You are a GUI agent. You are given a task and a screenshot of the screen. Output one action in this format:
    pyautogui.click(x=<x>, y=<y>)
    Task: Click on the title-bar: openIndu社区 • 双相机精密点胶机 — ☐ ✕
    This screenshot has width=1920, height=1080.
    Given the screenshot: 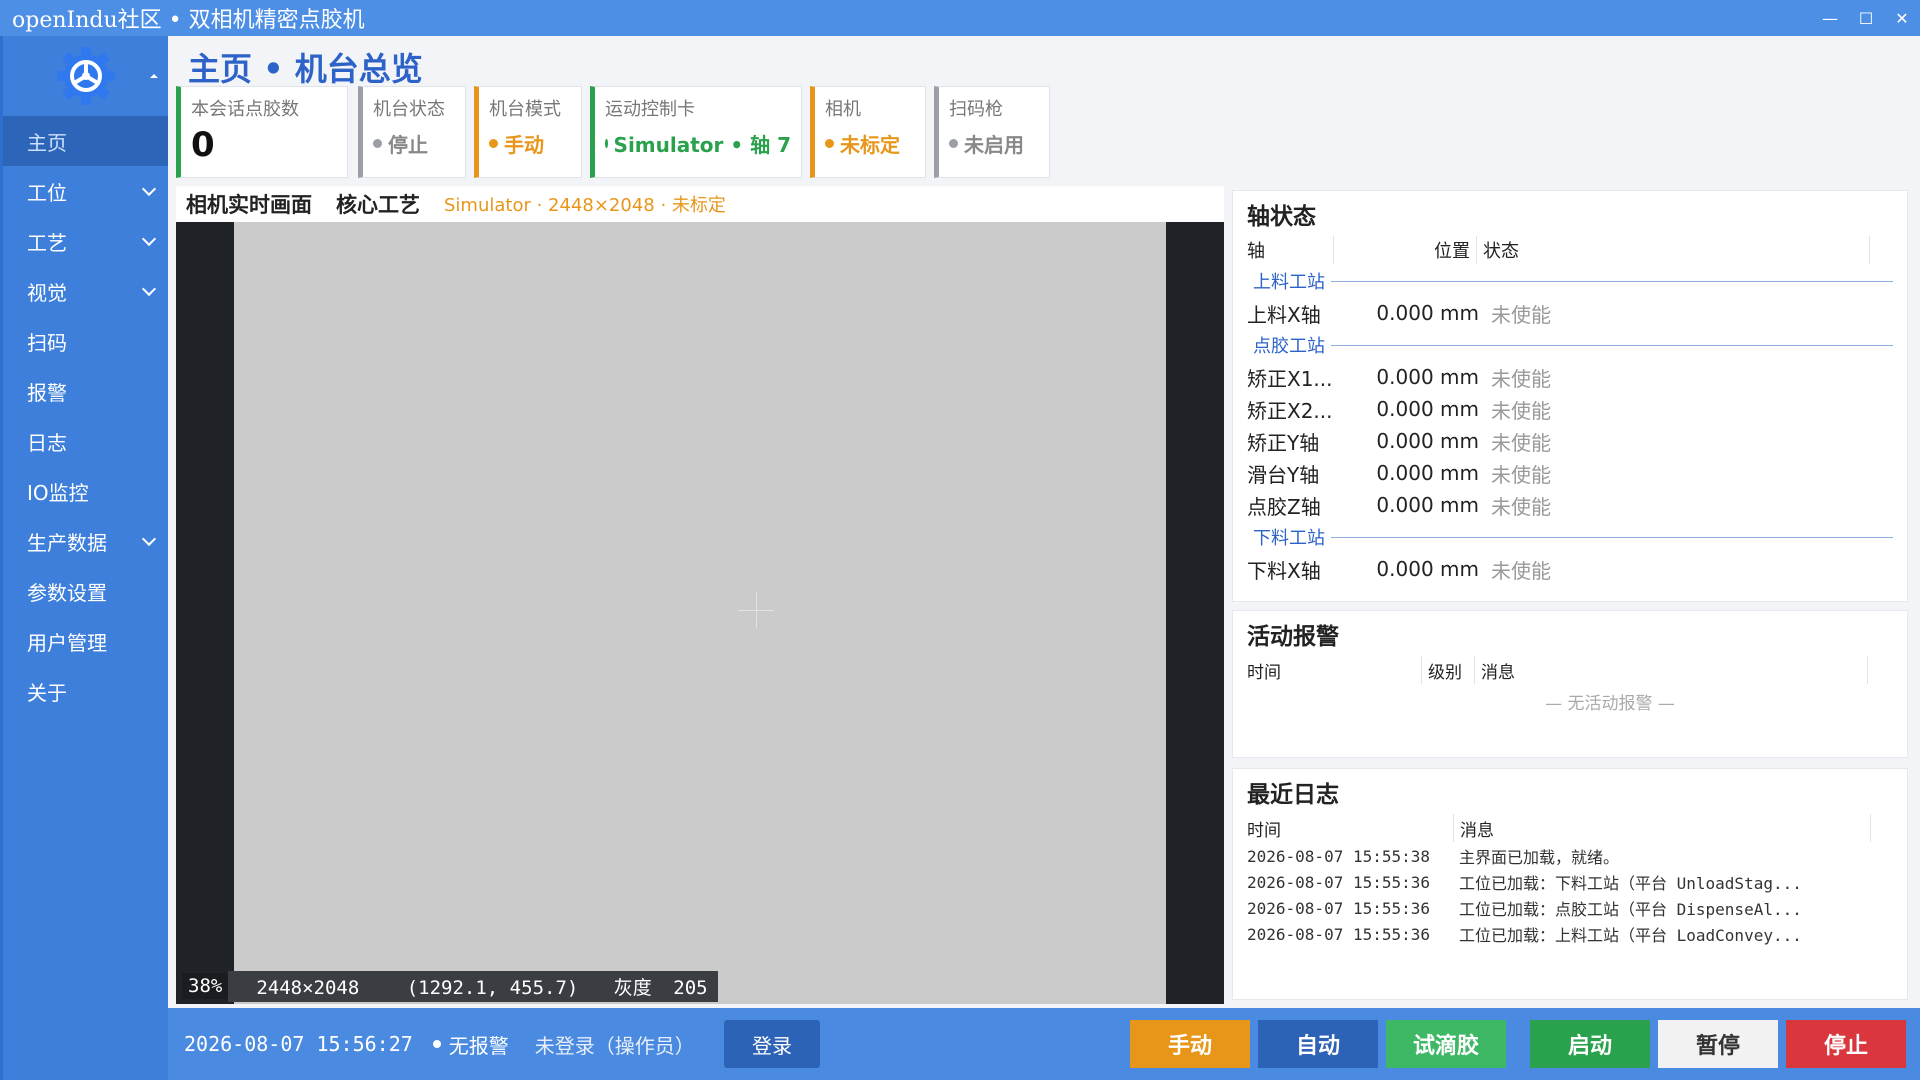 What is the action you would take?
    pyautogui.click(x=960, y=18)
    